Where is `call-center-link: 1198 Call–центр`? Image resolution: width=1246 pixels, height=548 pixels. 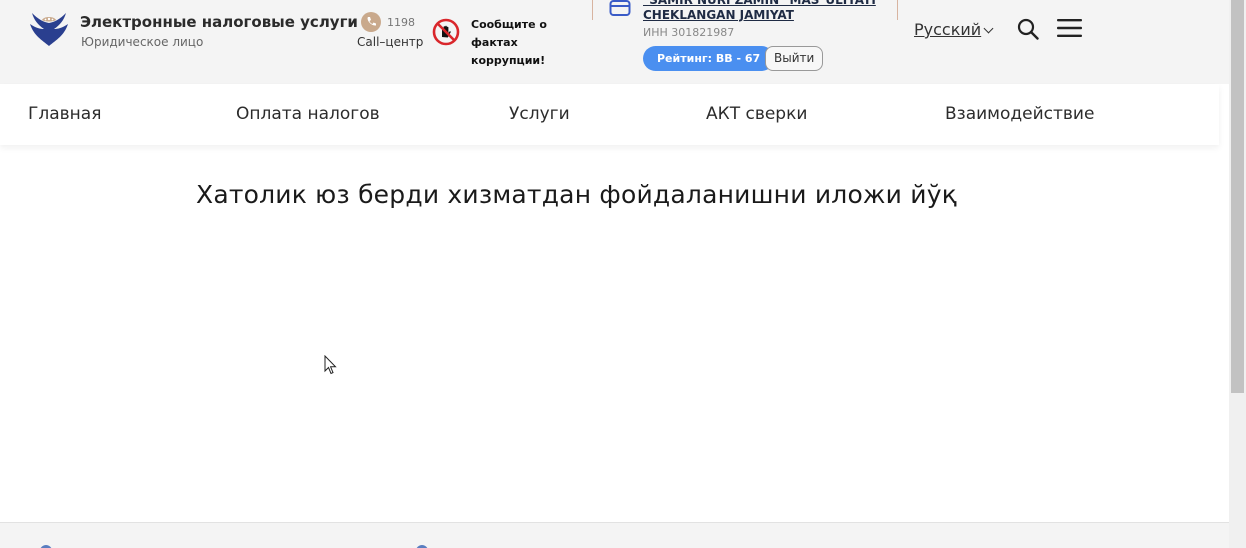 call-center-link: 1198 Call–центр is located at coordinates (390, 32).